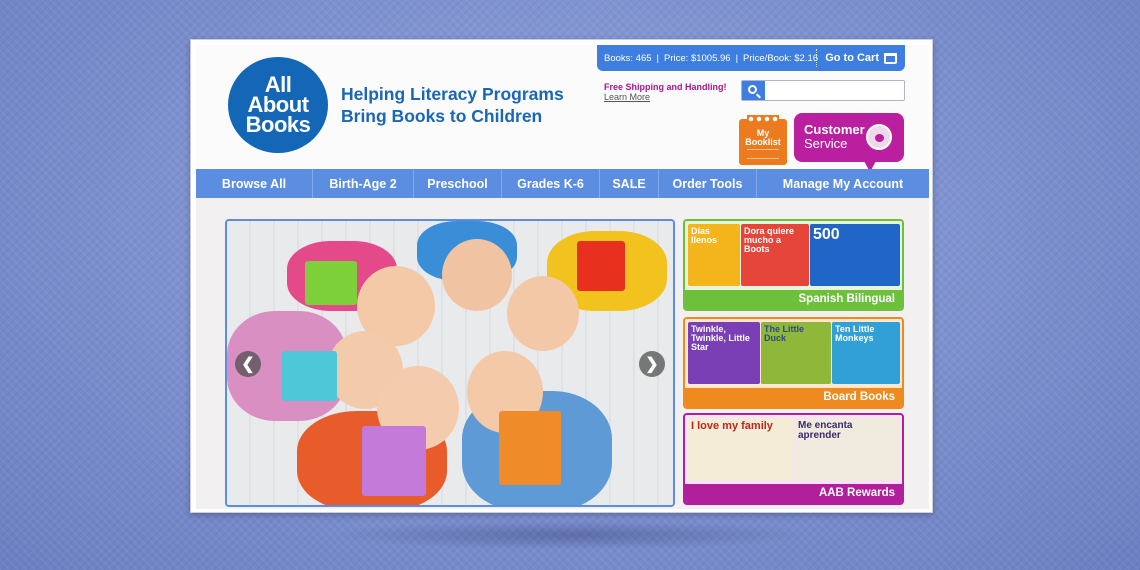 Image resolution: width=1140 pixels, height=570 pixels. Describe the element at coordinates (740, 449) in the screenshot. I see `book-cover: I love my family` at that location.